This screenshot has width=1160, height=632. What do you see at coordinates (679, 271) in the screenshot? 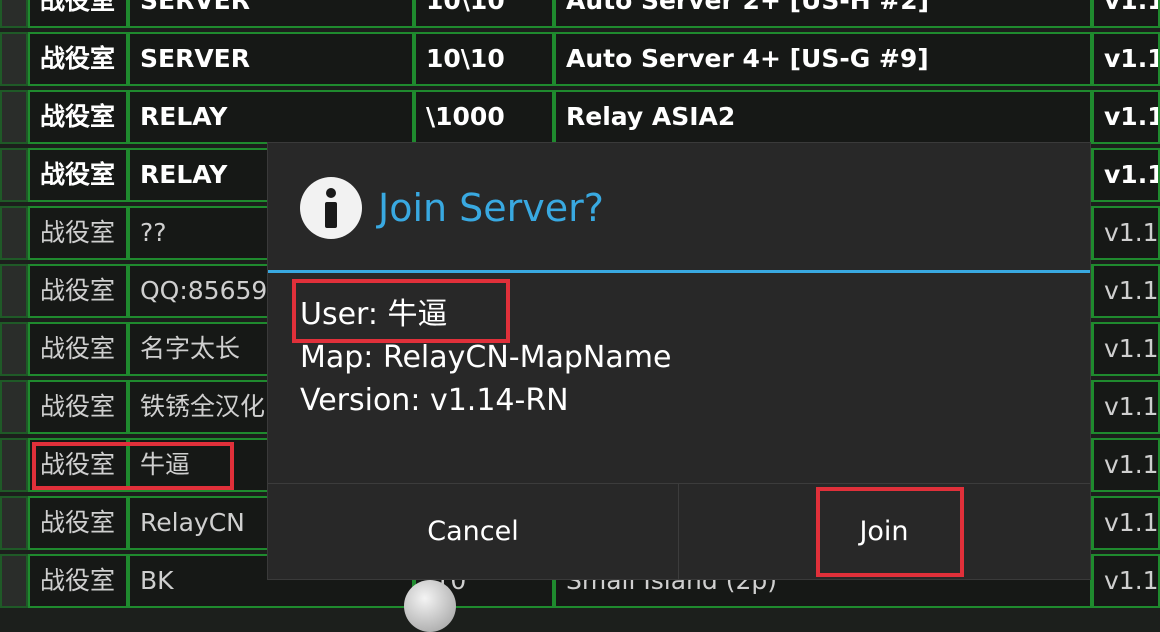
I see `title-divider` at bounding box center [679, 271].